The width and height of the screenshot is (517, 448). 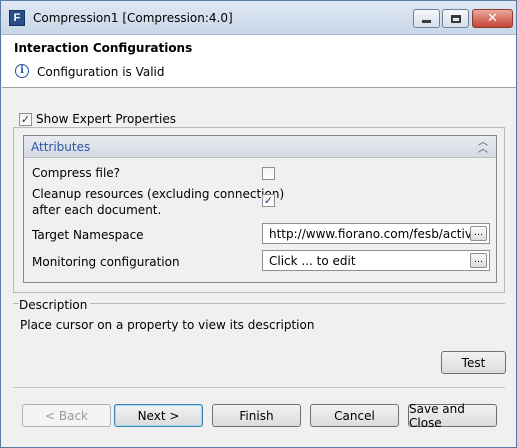 What do you see at coordinates (426, 18) in the screenshot?
I see `minimize-button` at bounding box center [426, 18].